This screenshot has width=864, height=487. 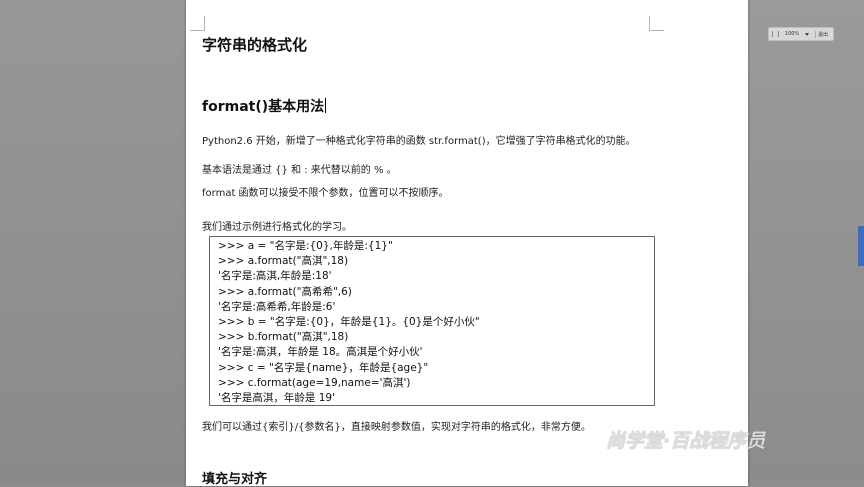 What do you see at coordinates (349, 322) in the screenshot?
I see `code-line: >>> b = "名字是:{0}，年龄是{1}。{0}是个好小伙"` at bounding box center [349, 322].